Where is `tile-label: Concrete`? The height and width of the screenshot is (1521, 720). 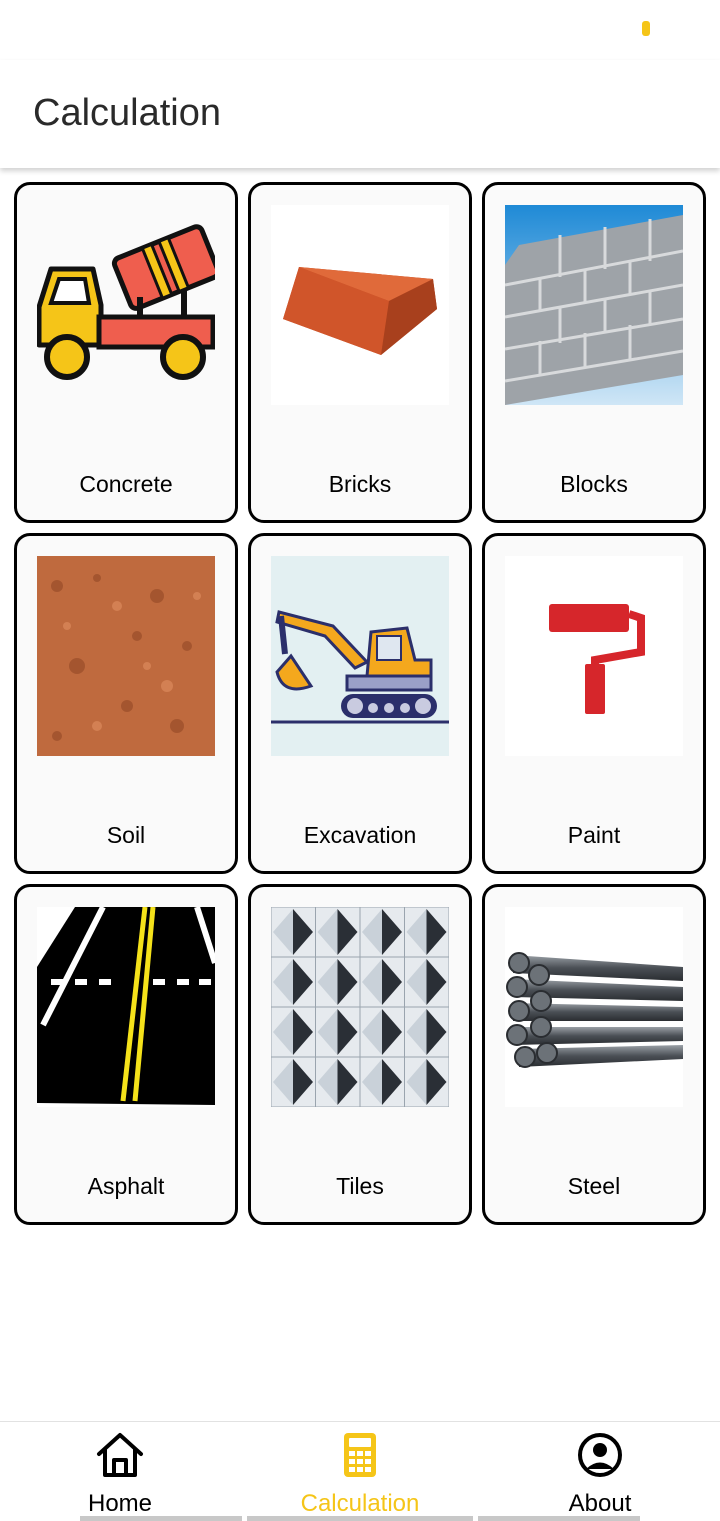
tile-label: Concrete is located at coordinates (126, 484).